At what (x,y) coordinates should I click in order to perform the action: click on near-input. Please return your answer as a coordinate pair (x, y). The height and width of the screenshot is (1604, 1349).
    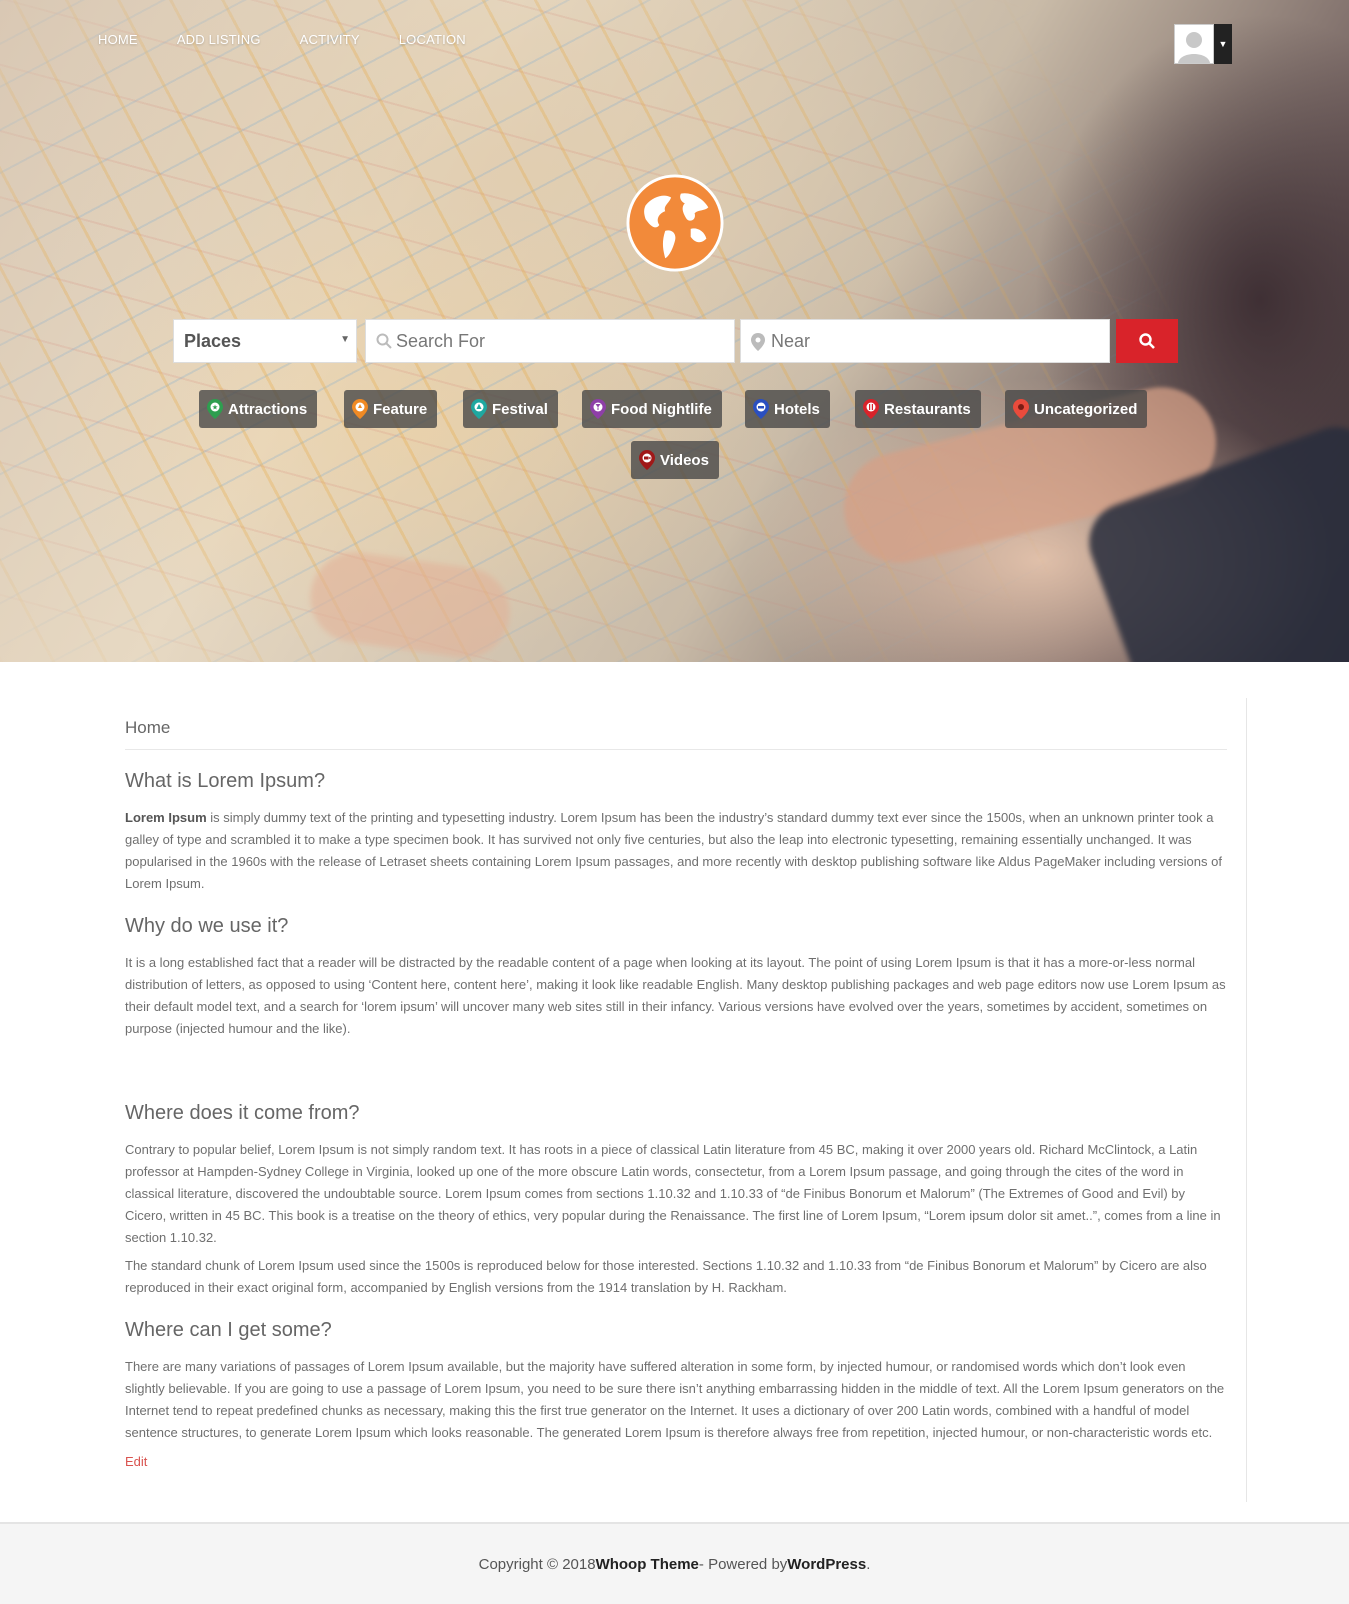
    Looking at the image, I should click on (936, 341).